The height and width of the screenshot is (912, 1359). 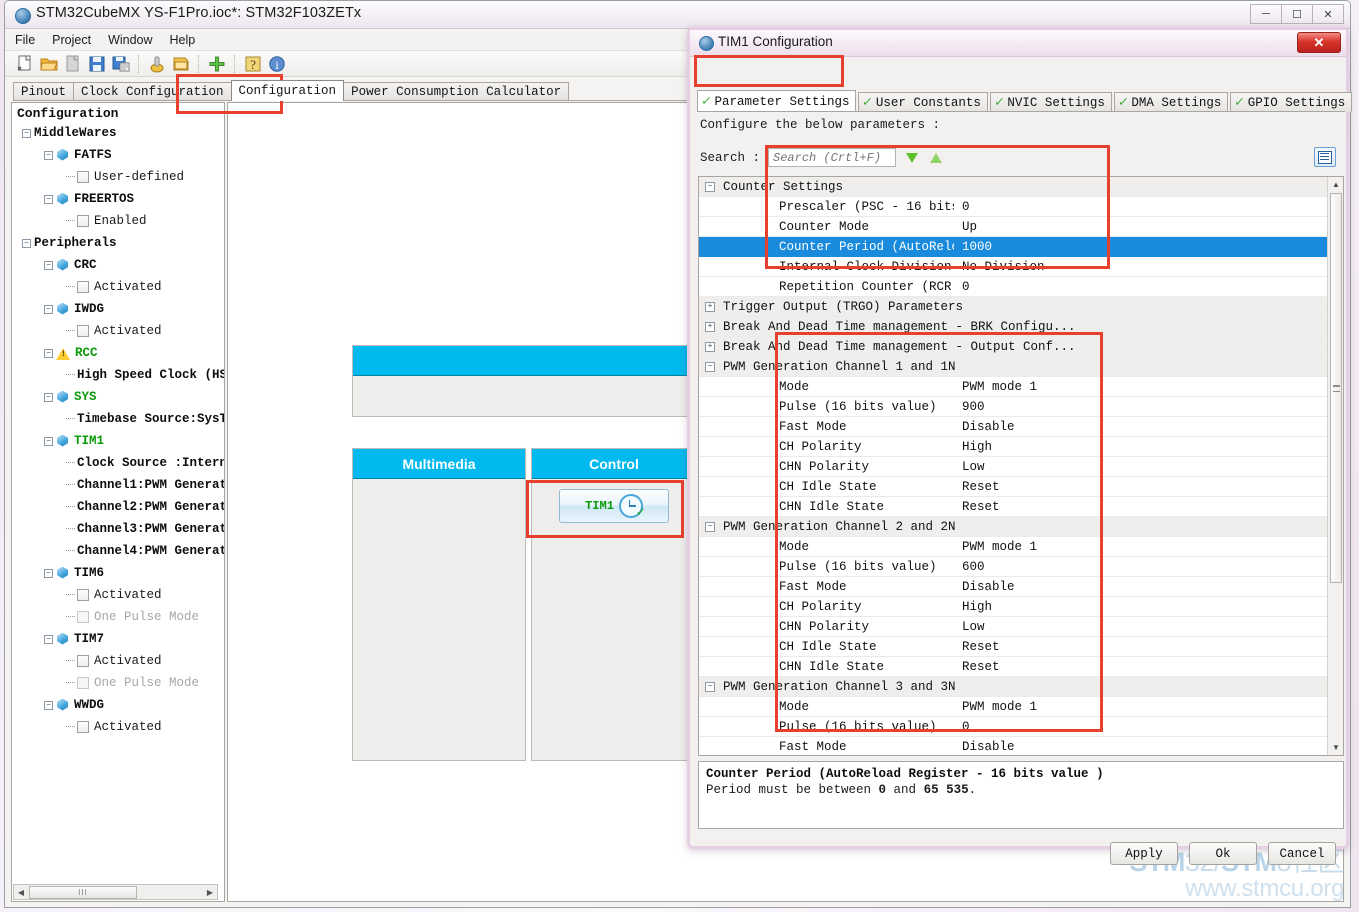 I want to click on tree-item-channel3-pwm-generatio: Channel3:PWM Generatio, so click(x=118, y=529).